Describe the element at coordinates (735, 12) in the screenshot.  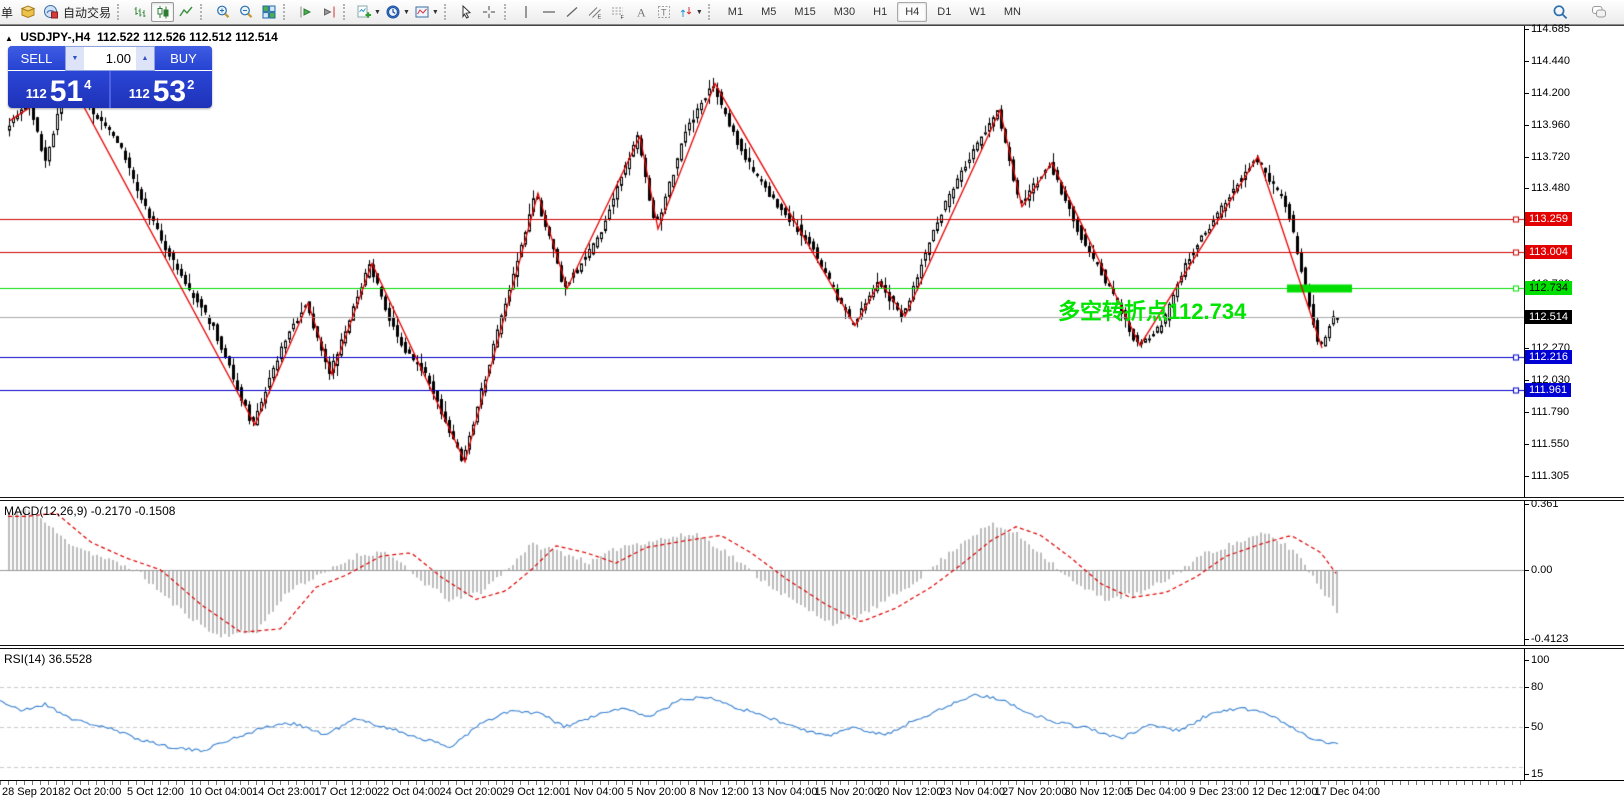
I see `timeframe-m1-button: M1` at that location.